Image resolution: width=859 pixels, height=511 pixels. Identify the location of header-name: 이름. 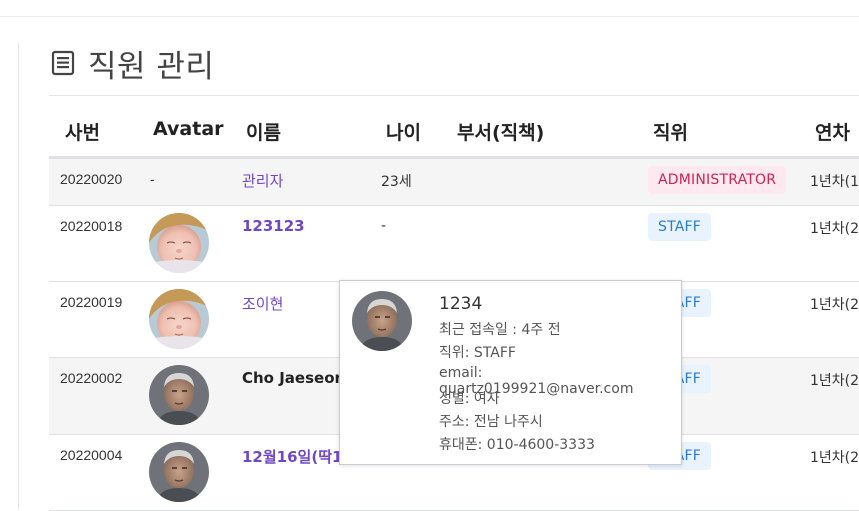
(263, 131).